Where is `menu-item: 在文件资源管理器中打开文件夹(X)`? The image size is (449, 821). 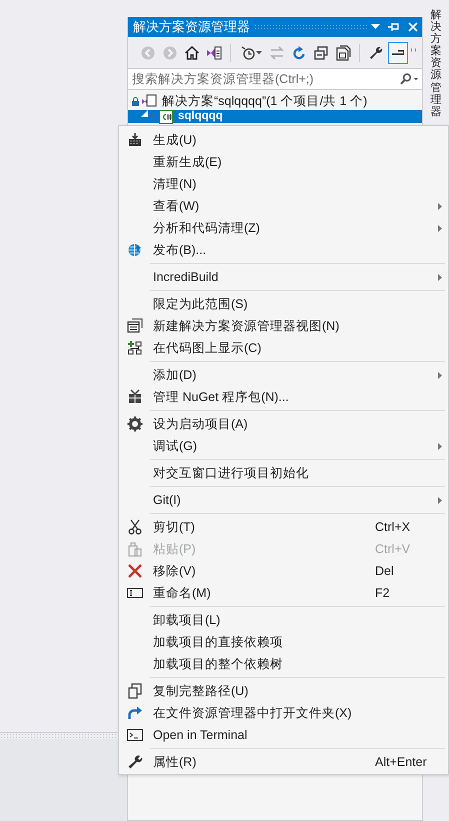 menu-item: 在文件资源管理器中打开文件夹(X) is located at coordinates (283, 713).